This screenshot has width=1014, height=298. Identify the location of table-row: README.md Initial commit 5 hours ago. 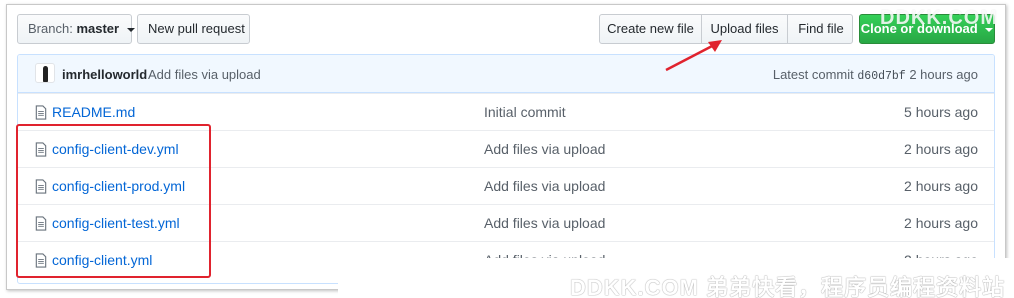
(506, 111).